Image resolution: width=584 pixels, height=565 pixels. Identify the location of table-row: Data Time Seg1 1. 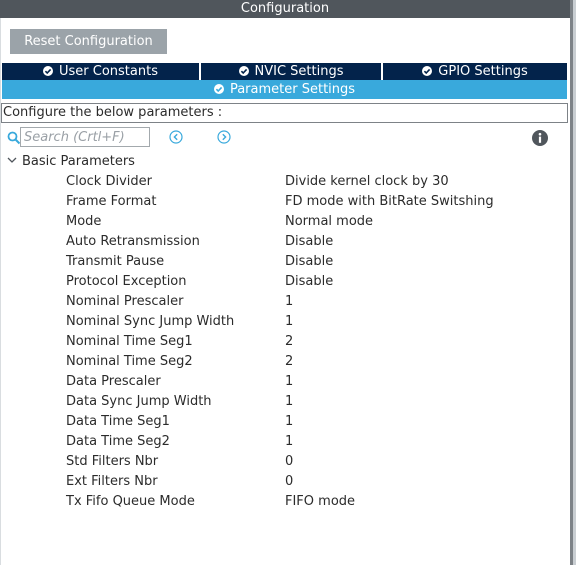
(282, 422).